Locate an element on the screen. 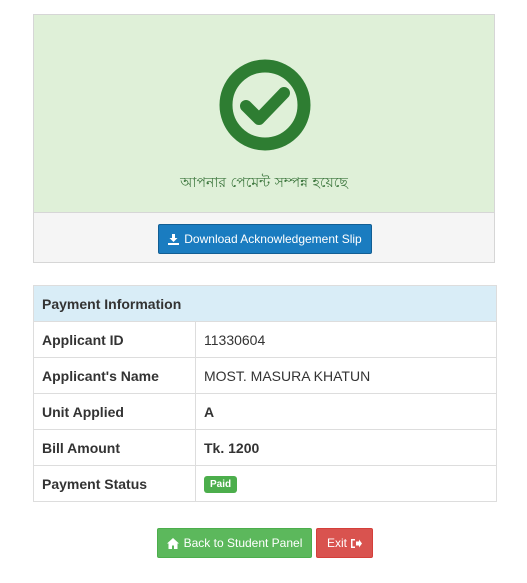  table-row: Applicant's Name MOST. MASURA KHATUN is located at coordinates (265, 375).